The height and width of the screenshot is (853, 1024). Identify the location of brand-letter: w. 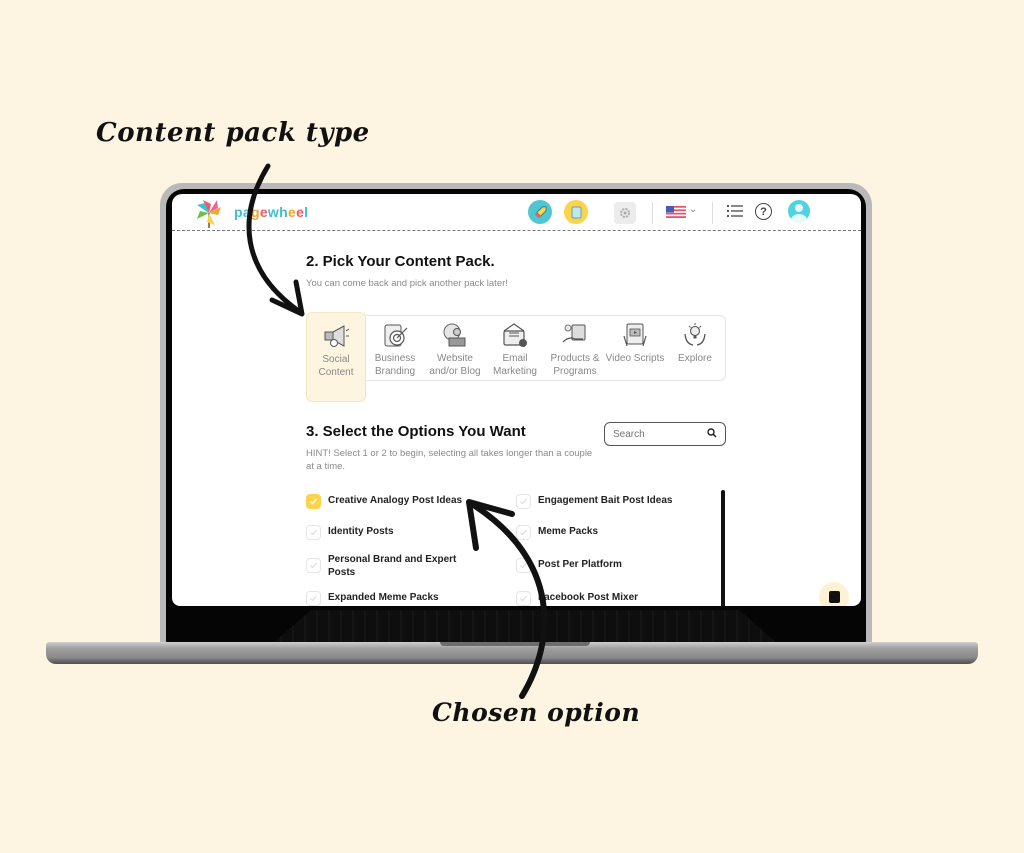
(273, 212).